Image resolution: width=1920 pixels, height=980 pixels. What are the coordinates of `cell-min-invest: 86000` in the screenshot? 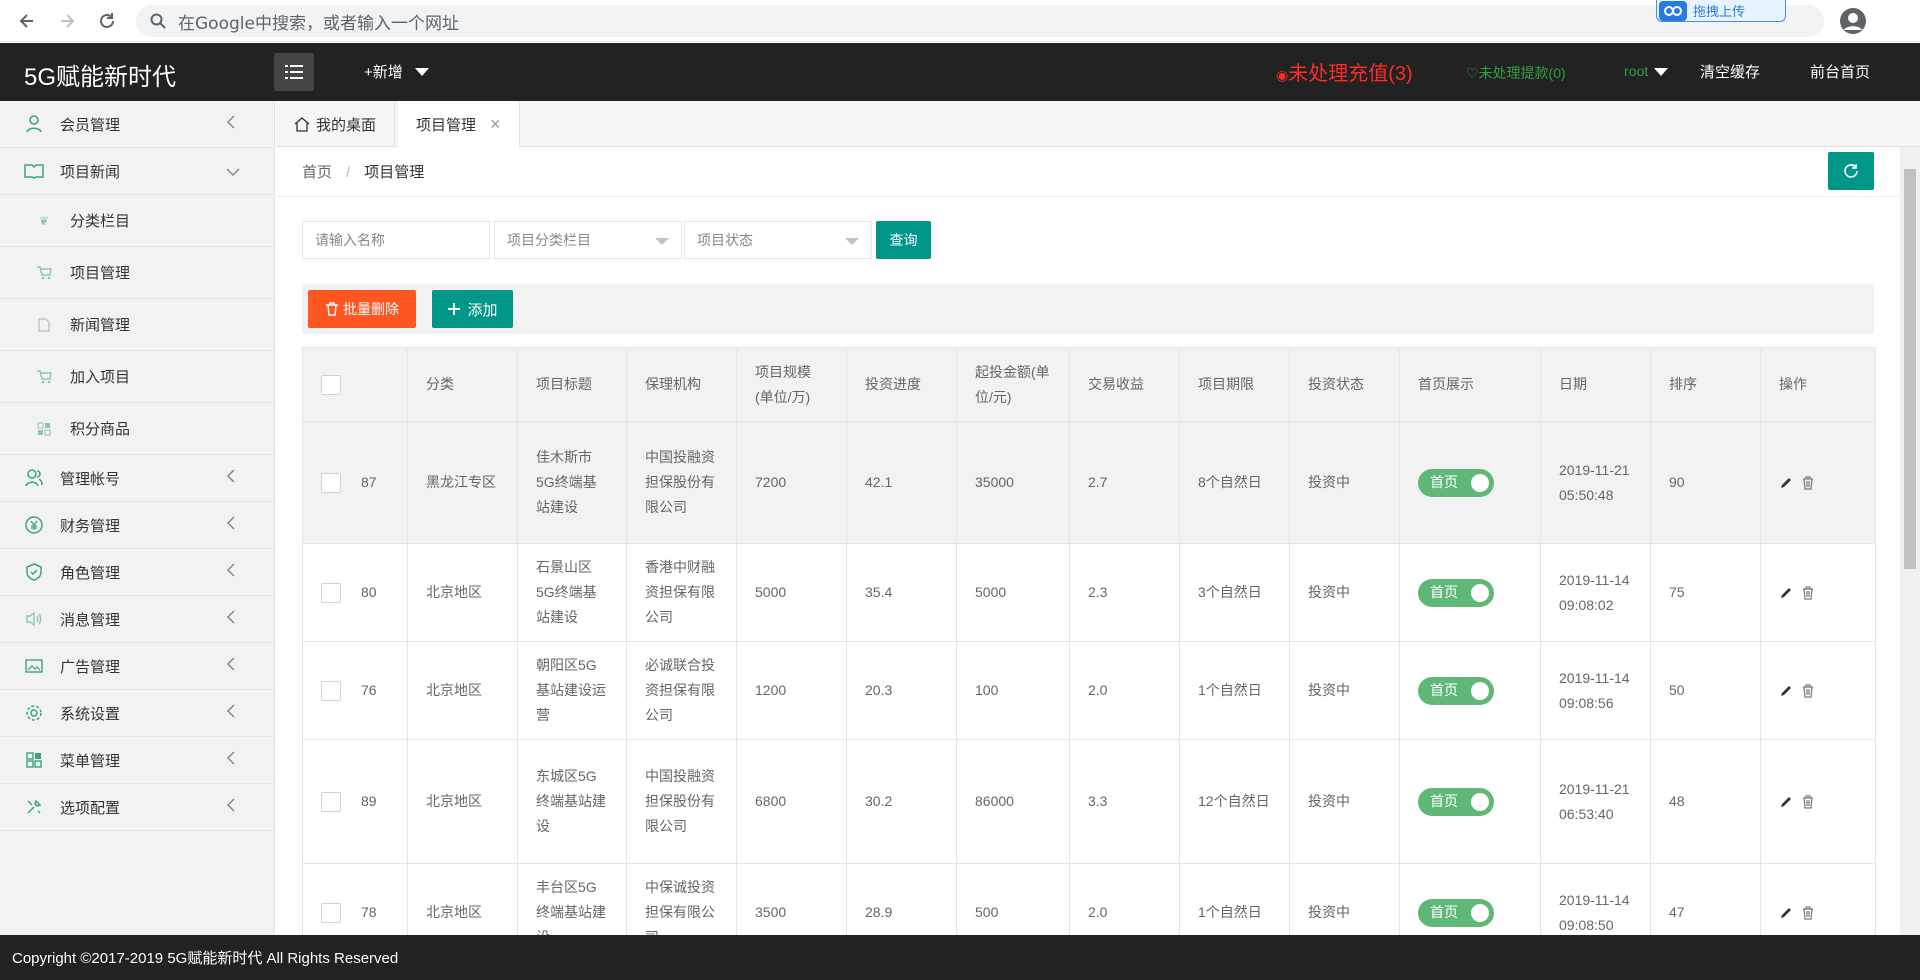 It's located at (1013, 801).